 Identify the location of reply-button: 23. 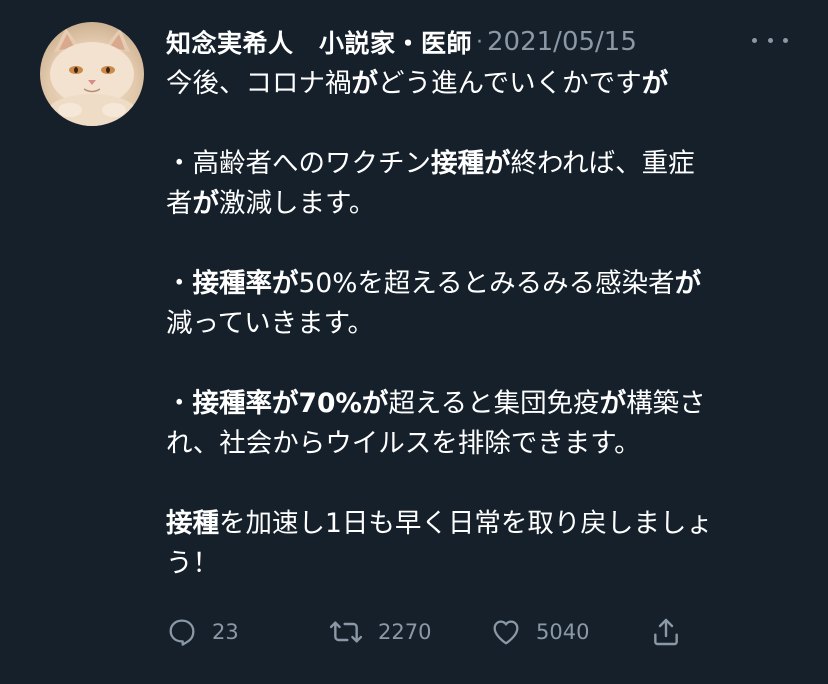
(202, 632).